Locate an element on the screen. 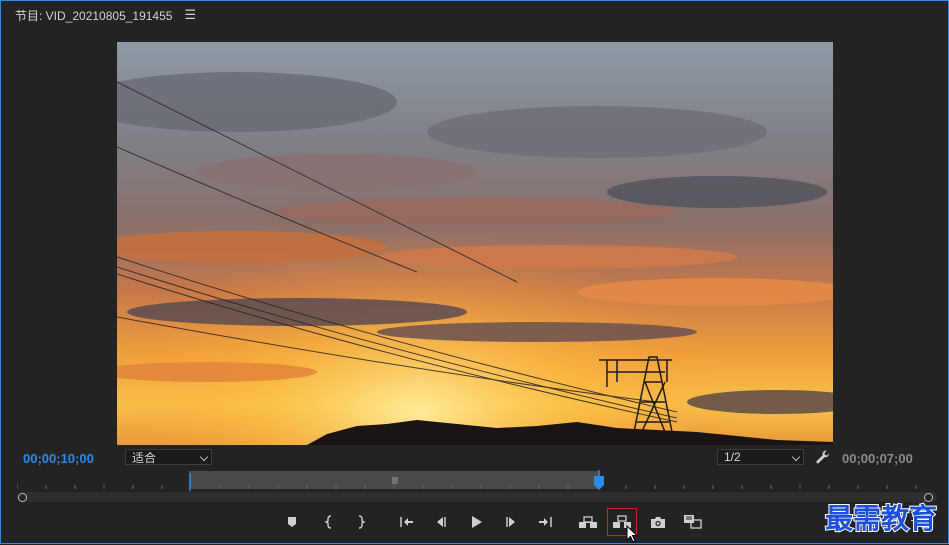 The width and height of the screenshot is (949, 545). scrollbar-left-handle is located at coordinates (22, 497).